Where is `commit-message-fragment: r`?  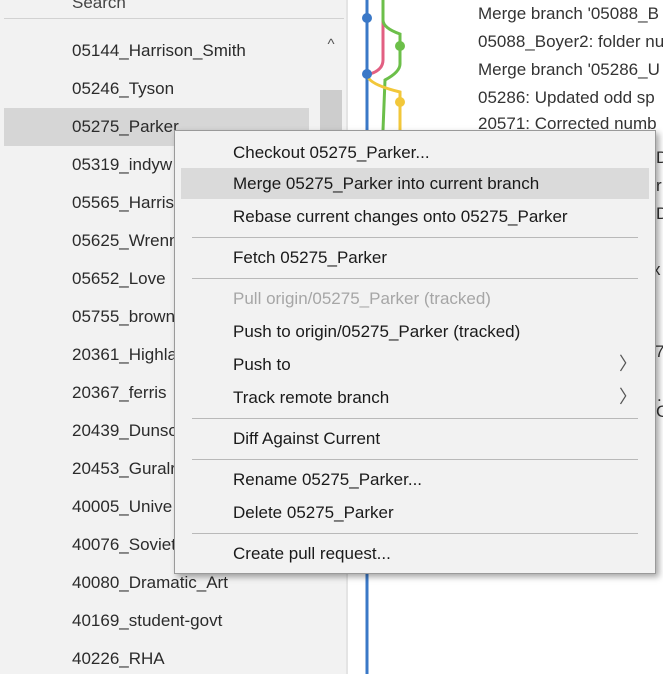
commit-message-fragment: r is located at coordinates (659, 185).